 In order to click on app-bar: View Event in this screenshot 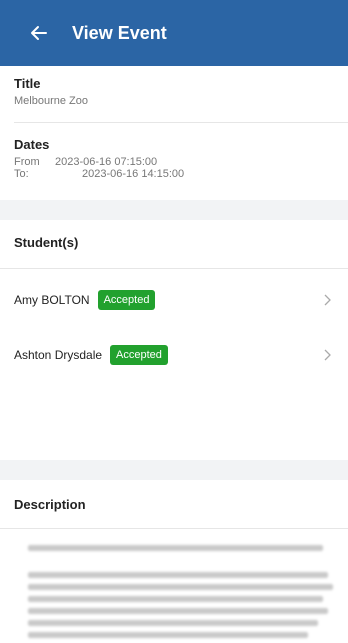, I will do `click(174, 33)`.